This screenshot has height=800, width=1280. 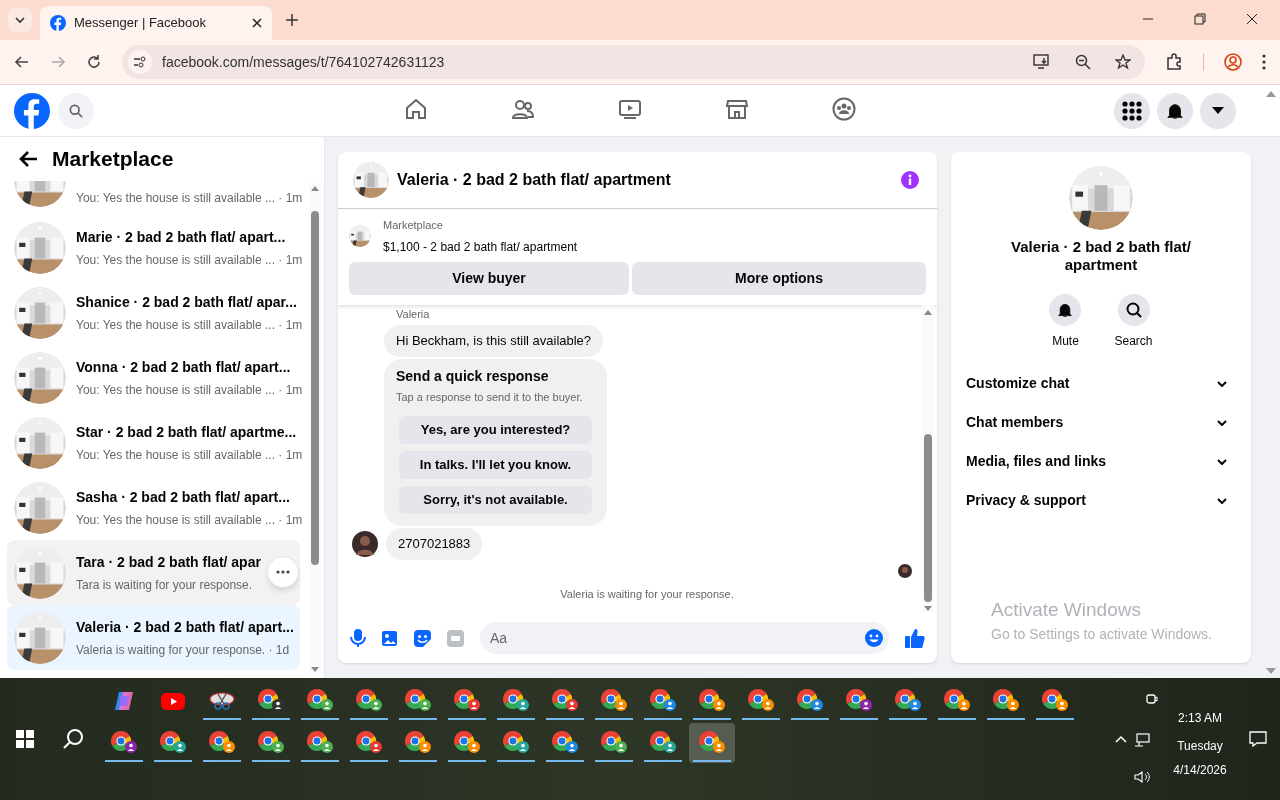 What do you see at coordinates (910, 180) in the screenshot?
I see `info-icon` at bounding box center [910, 180].